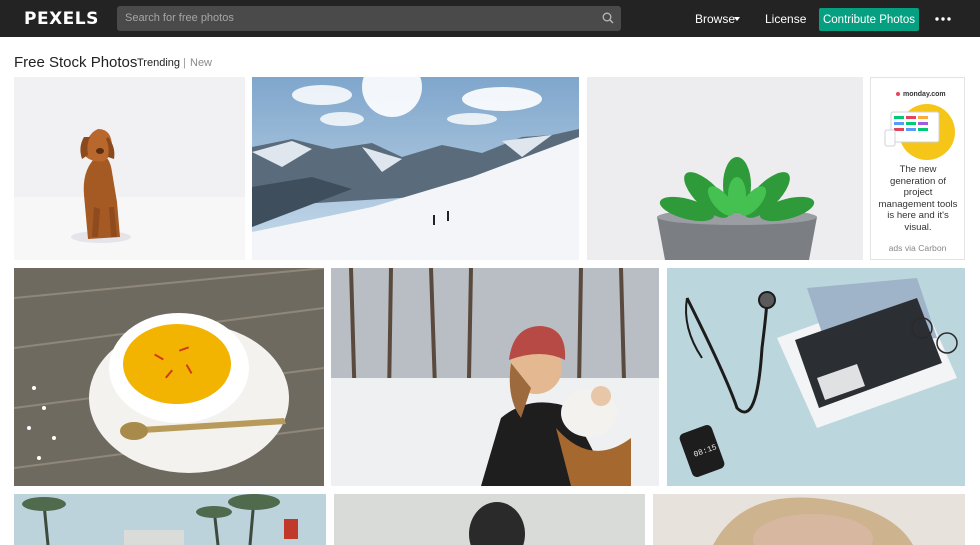  Describe the element at coordinates (924, 94) in the screenshot. I see `ad-brand: monday.com` at that location.